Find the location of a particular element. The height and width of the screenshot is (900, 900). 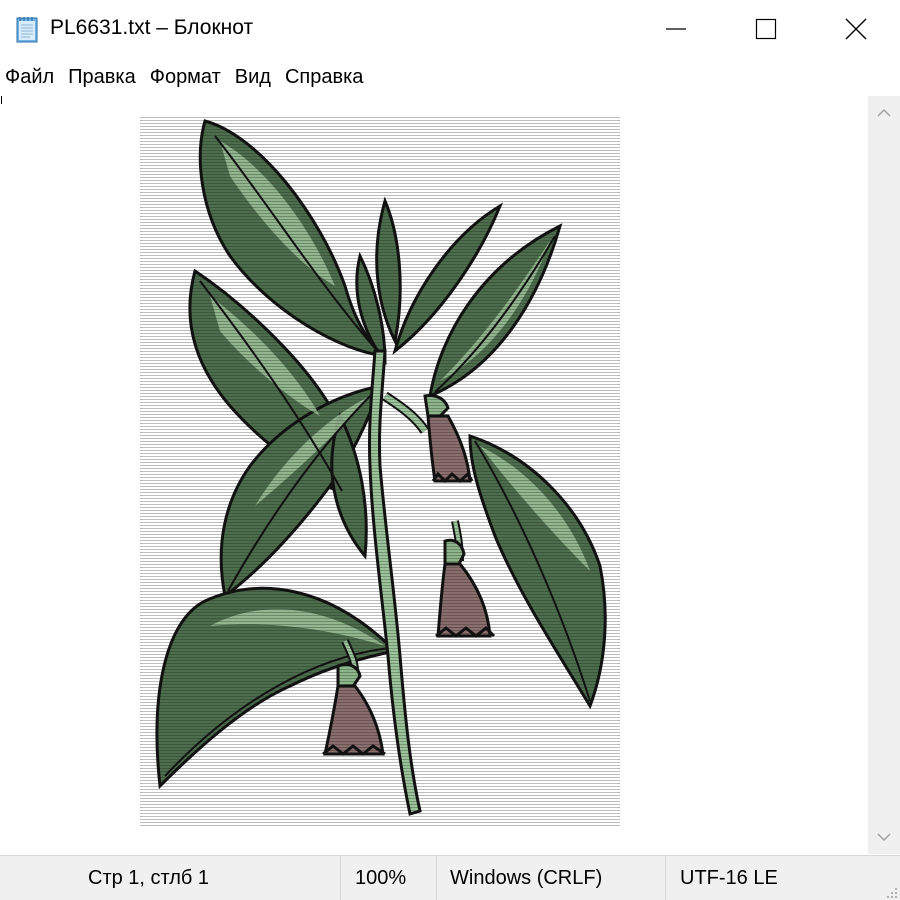

menu-view: Вид is located at coordinates (253, 77).